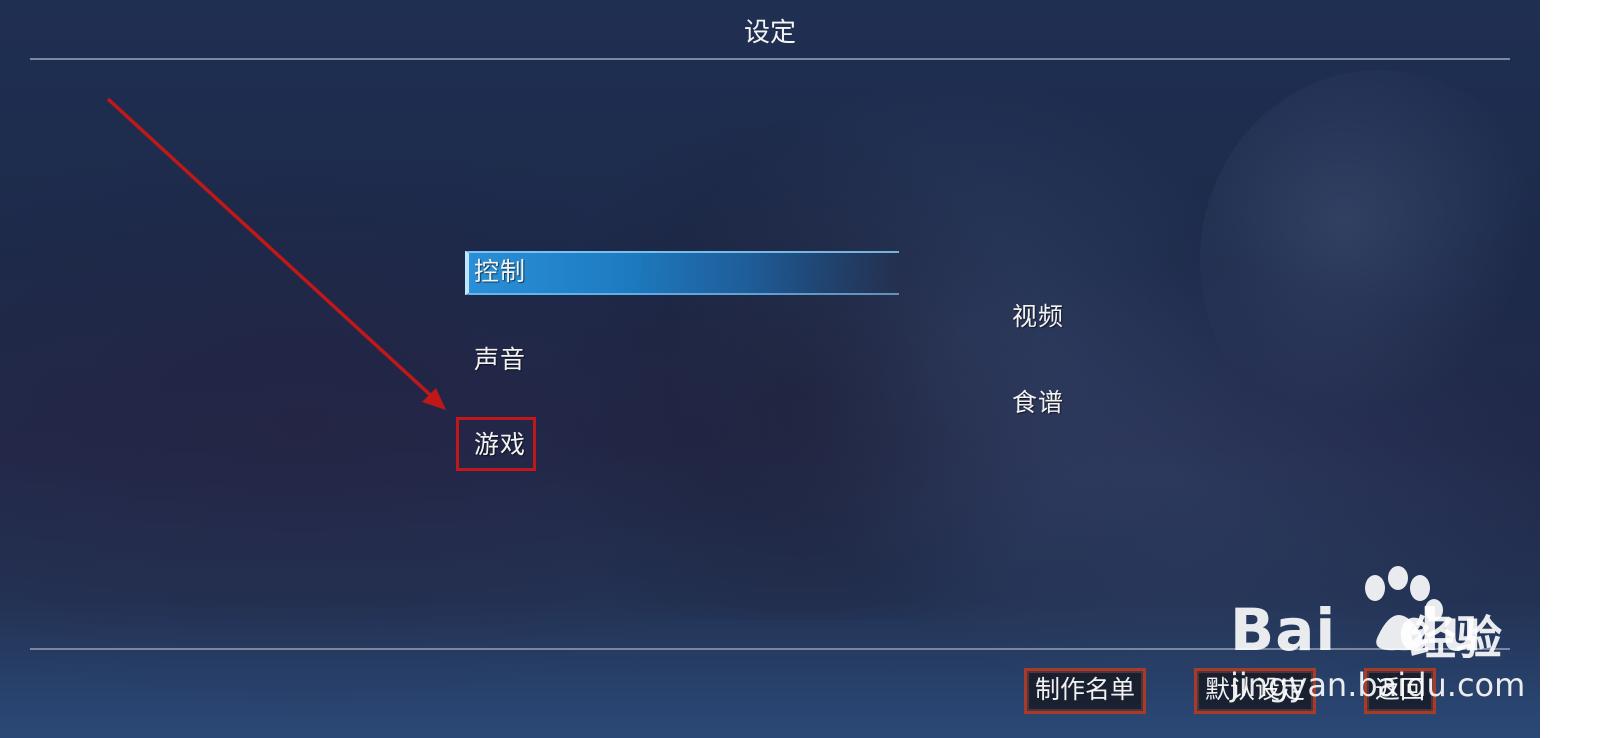 Image resolution: width=1600 pixels, height=738 pixels. I want to click on menu-item-sound: 声音, so click(500, 358).